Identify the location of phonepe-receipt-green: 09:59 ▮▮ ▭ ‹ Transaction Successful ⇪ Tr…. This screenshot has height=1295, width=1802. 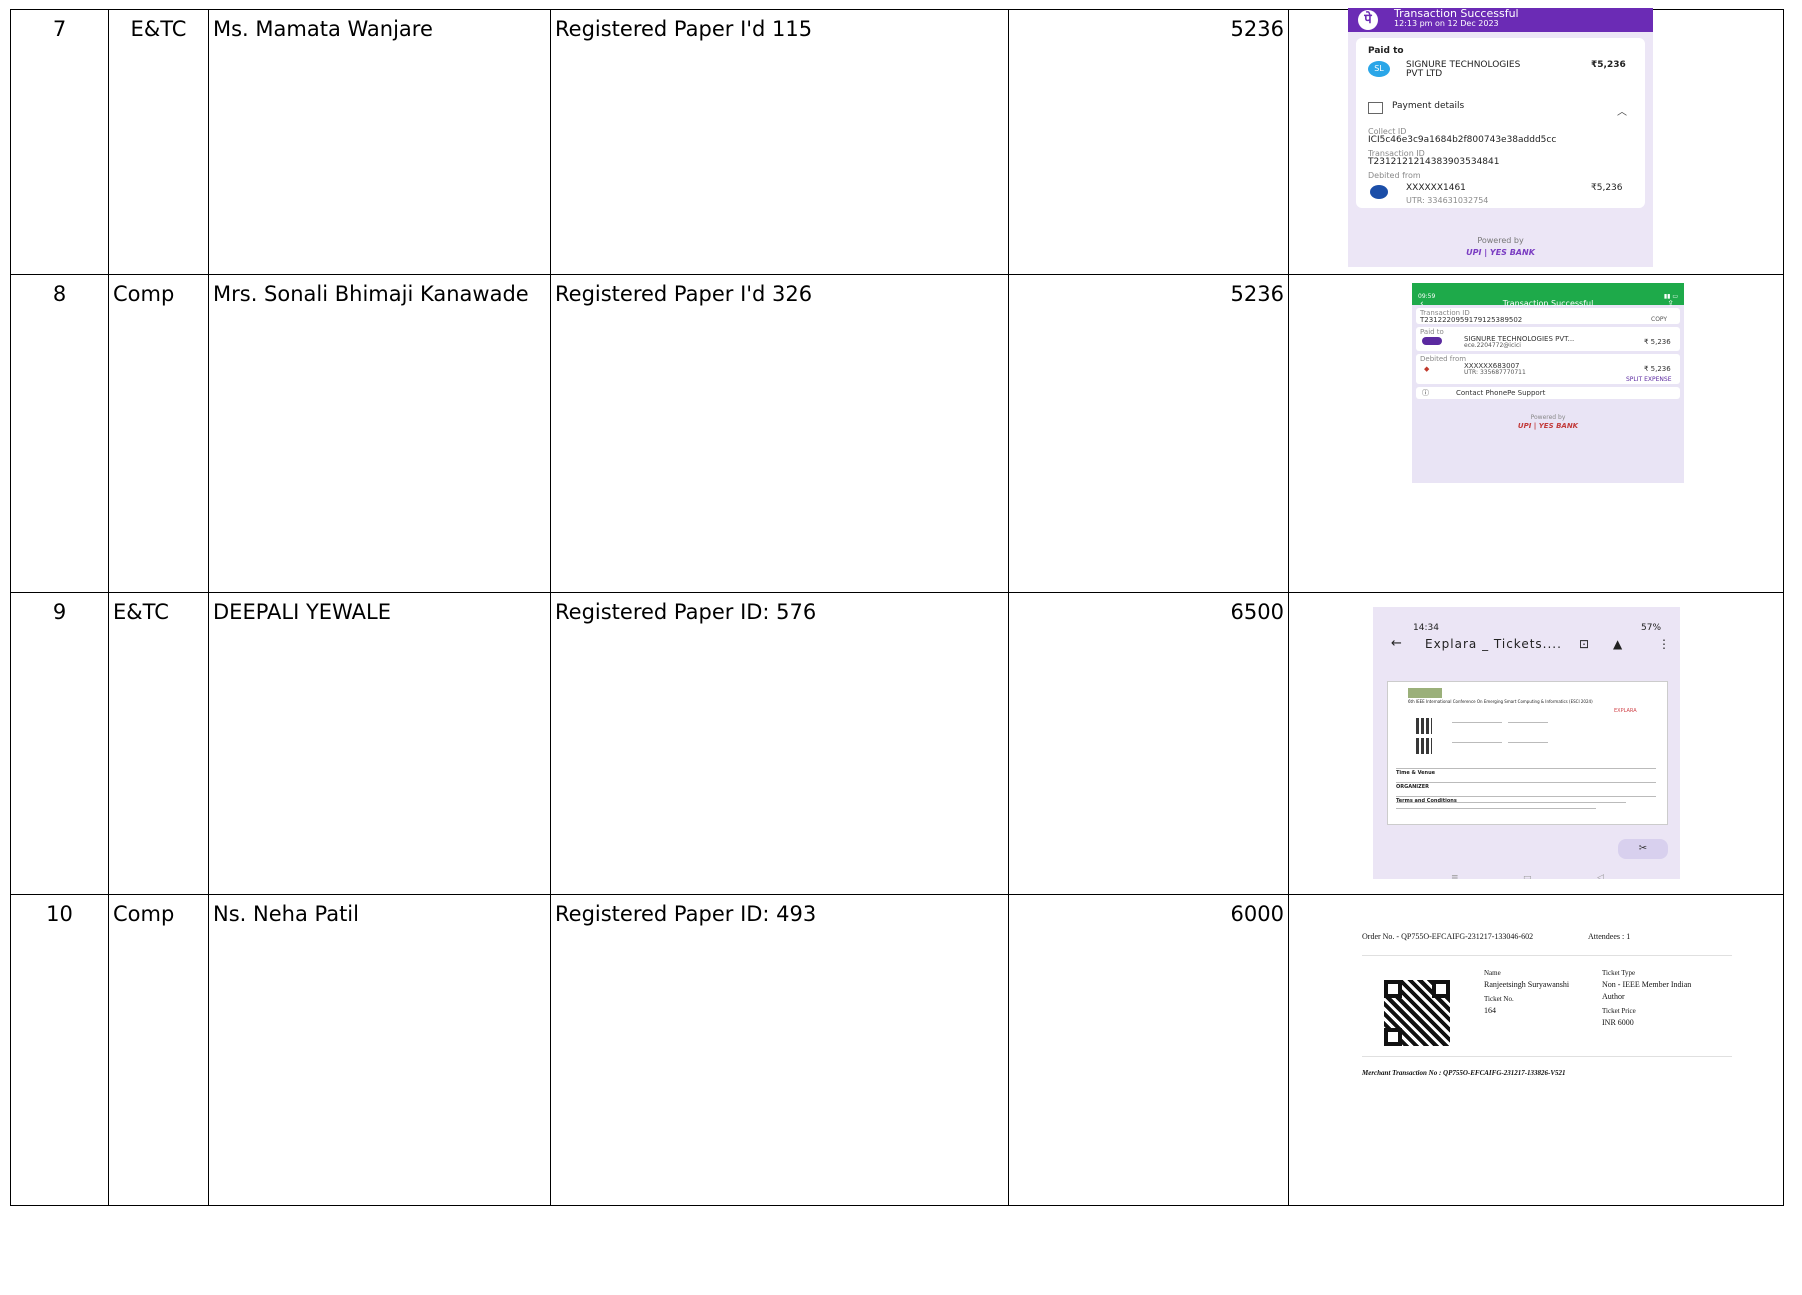
(1548, 383).